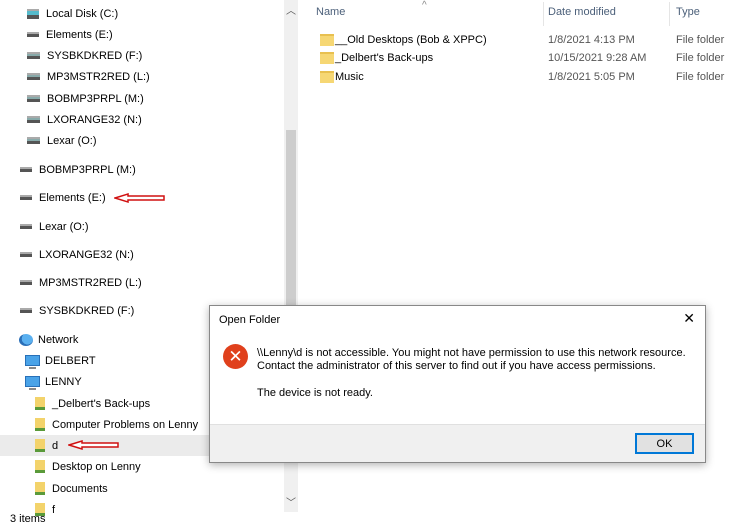 The height and width of the screenshot is (529, 750). Describe the element at coordinates (250, 320) in the screenshot. I see `dialog-title: Open Folder` at that location.